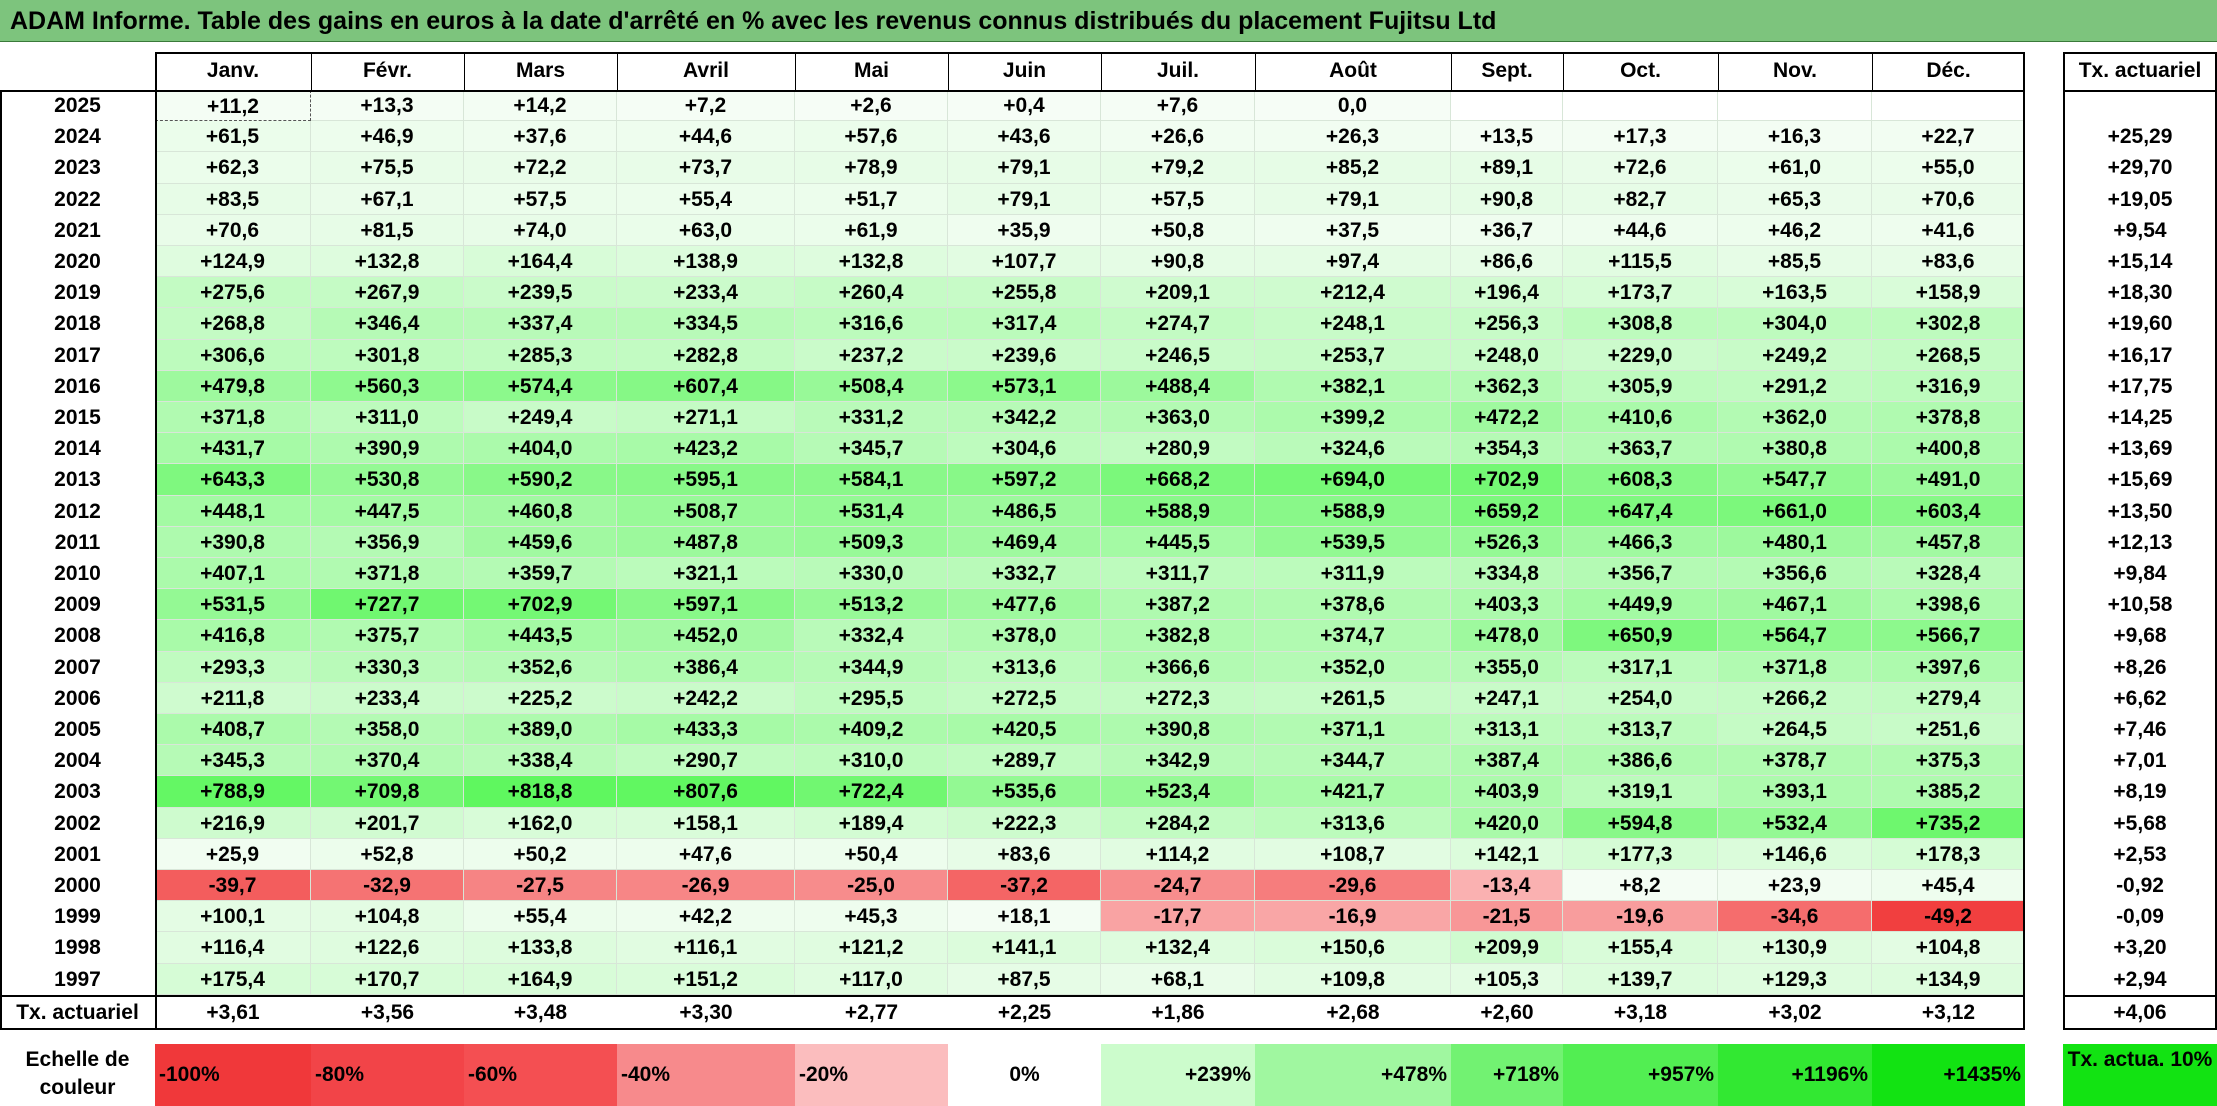 This screenshot has width=2217, height=1106. What do you see at coordinates (1795, 355) in the screenshot?
I see `heatmap-cell: +249,2` at bounding box center [1795, 355].